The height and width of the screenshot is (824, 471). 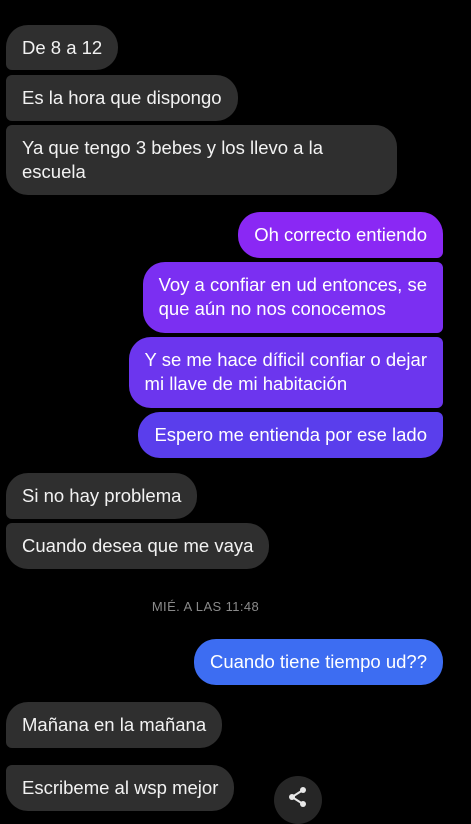 What do you see at coordinates (297, 797) in the screenshot?
I see `share-icon` at bounding box center [297, 797].